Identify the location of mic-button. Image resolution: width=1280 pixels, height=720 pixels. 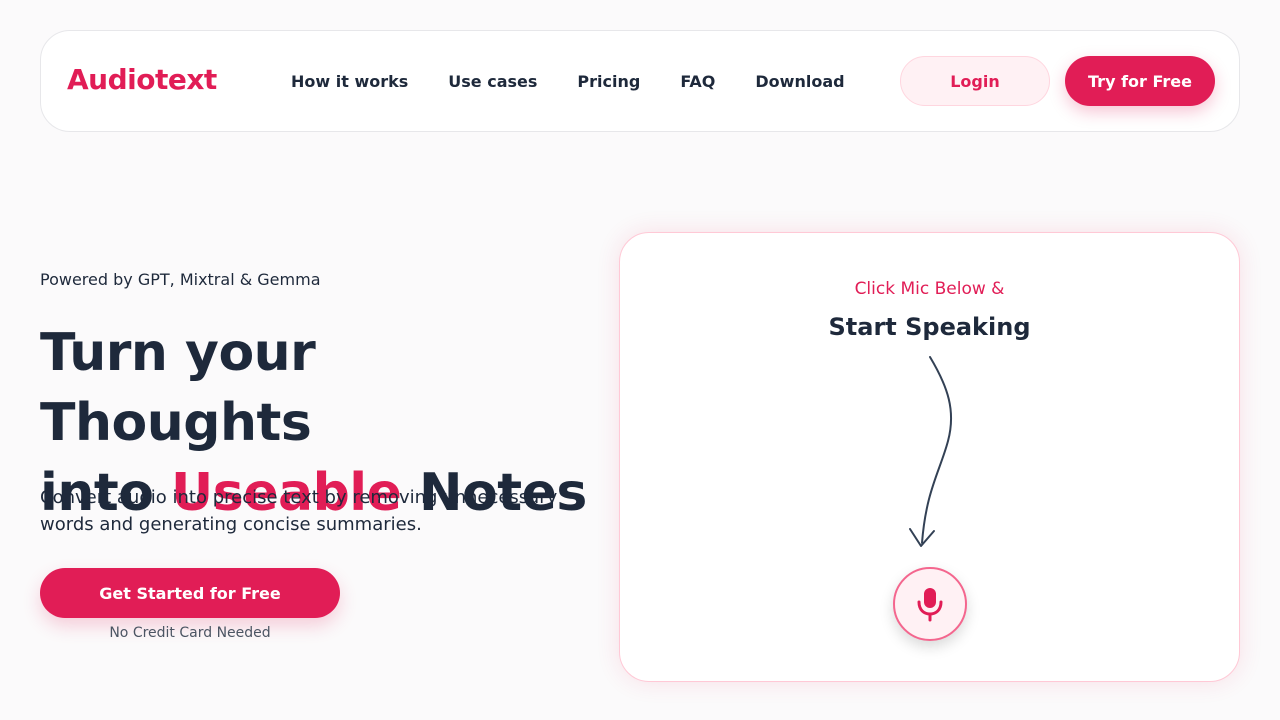
(930, 604).